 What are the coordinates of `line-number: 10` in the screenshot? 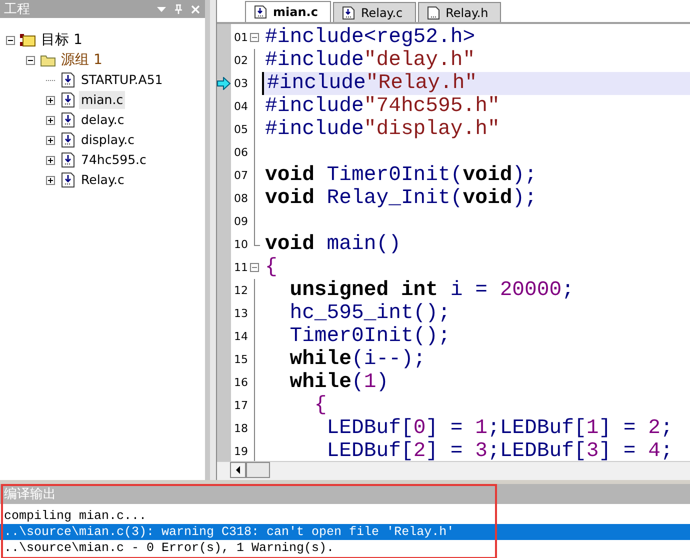 It's located at (240, 244).